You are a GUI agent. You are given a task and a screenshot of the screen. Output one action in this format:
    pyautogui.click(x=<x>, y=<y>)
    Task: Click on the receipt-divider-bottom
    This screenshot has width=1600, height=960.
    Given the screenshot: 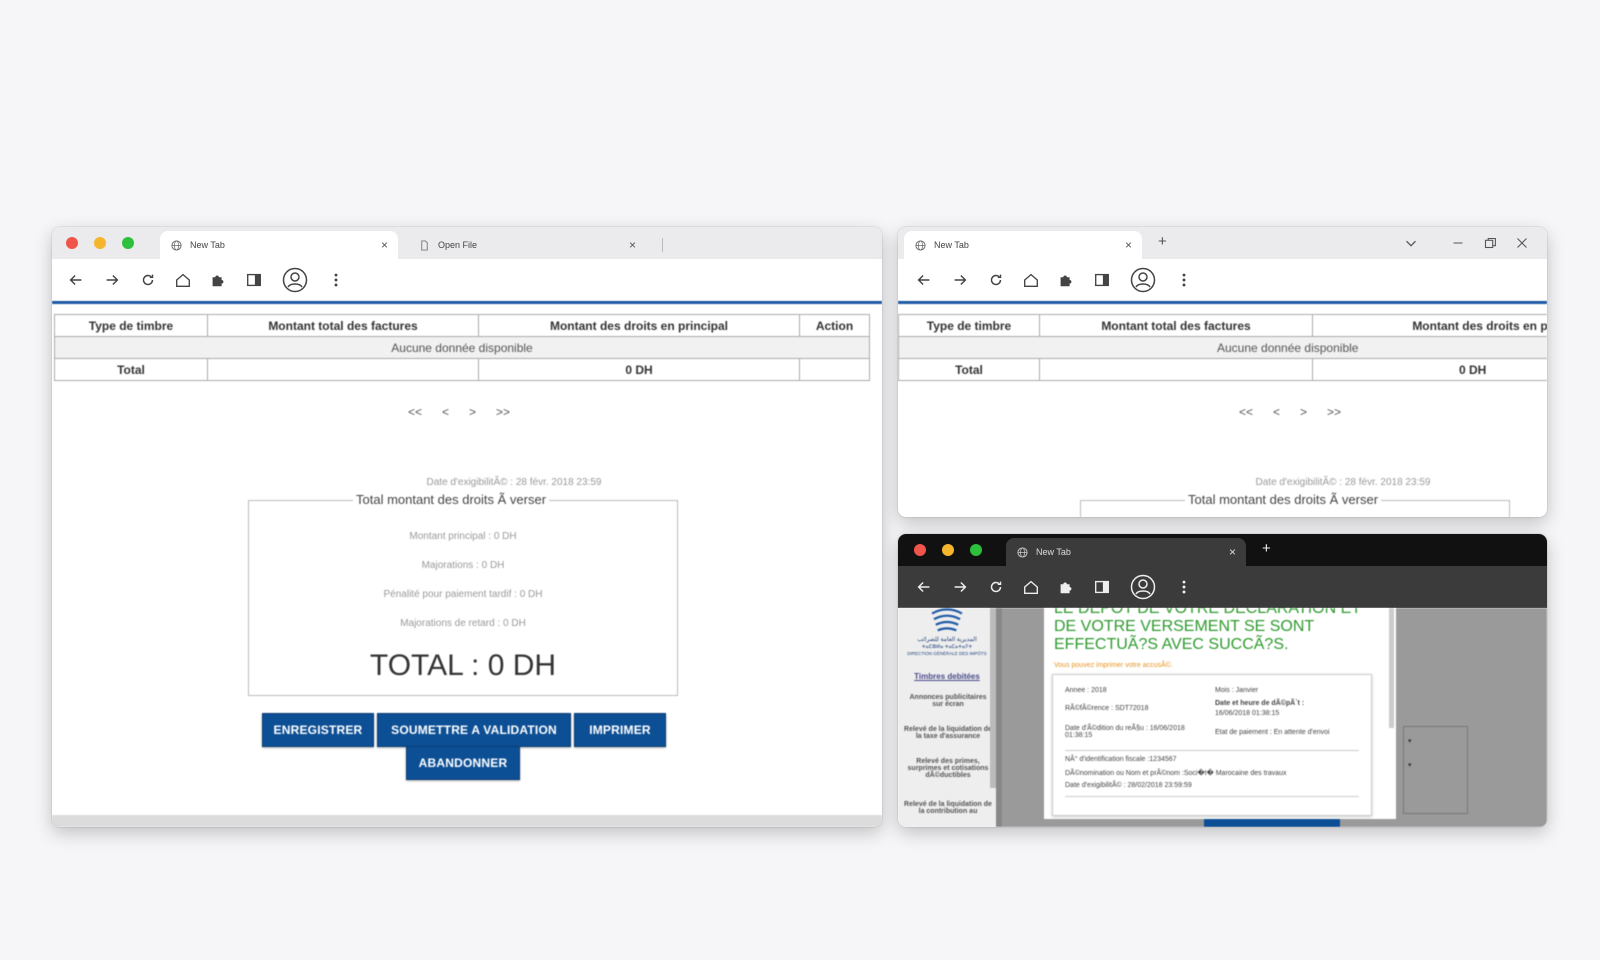 What is the action you would take?
    pyautogui.click(x=1212, y=796)
    